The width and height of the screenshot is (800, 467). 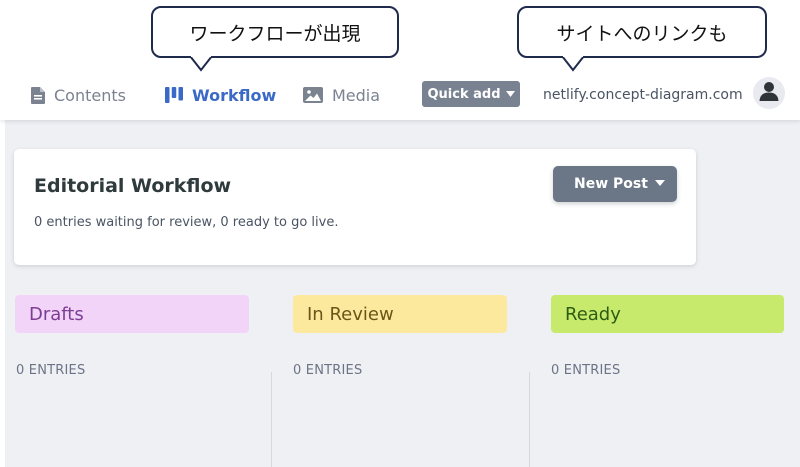 What do you see at coordinates (133, 186) in the screenshot?
I see `page-title: Editorial Workflow` at bounding box center [133, 186].